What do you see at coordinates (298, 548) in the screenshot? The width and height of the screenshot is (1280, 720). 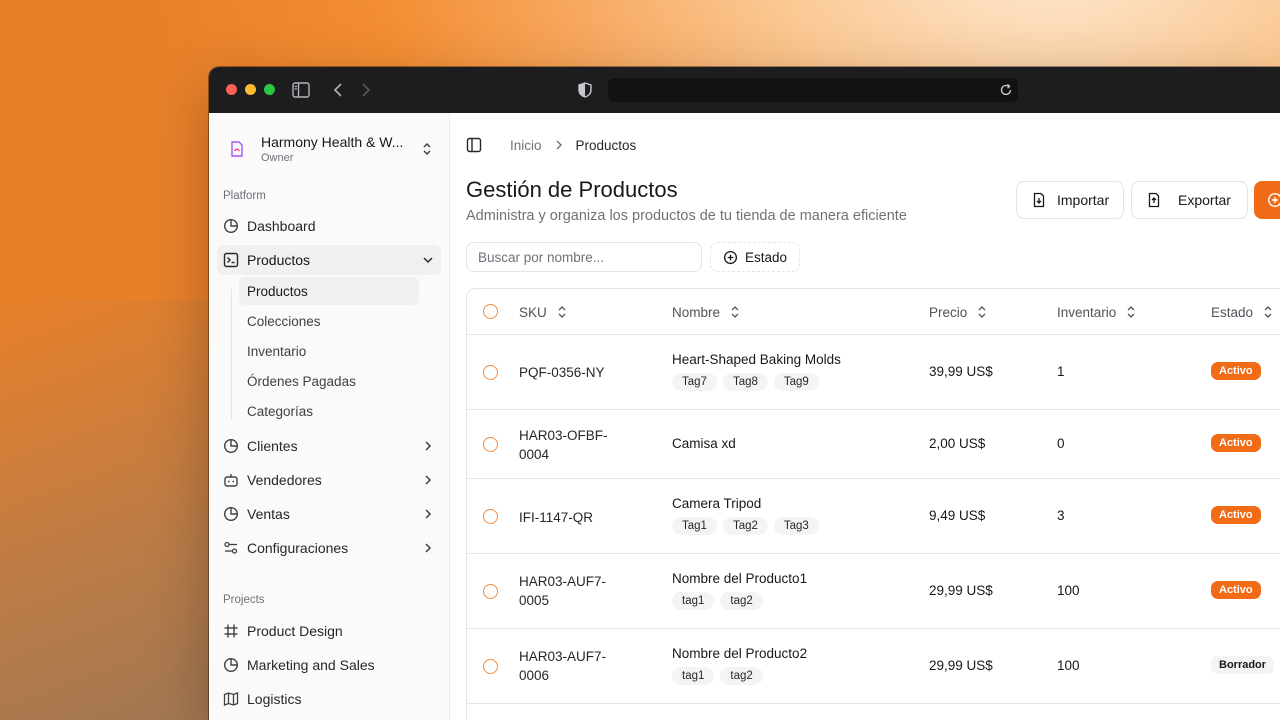 I see `sidebar-item-label: Configuraciones` at bounding box center [298, 548].